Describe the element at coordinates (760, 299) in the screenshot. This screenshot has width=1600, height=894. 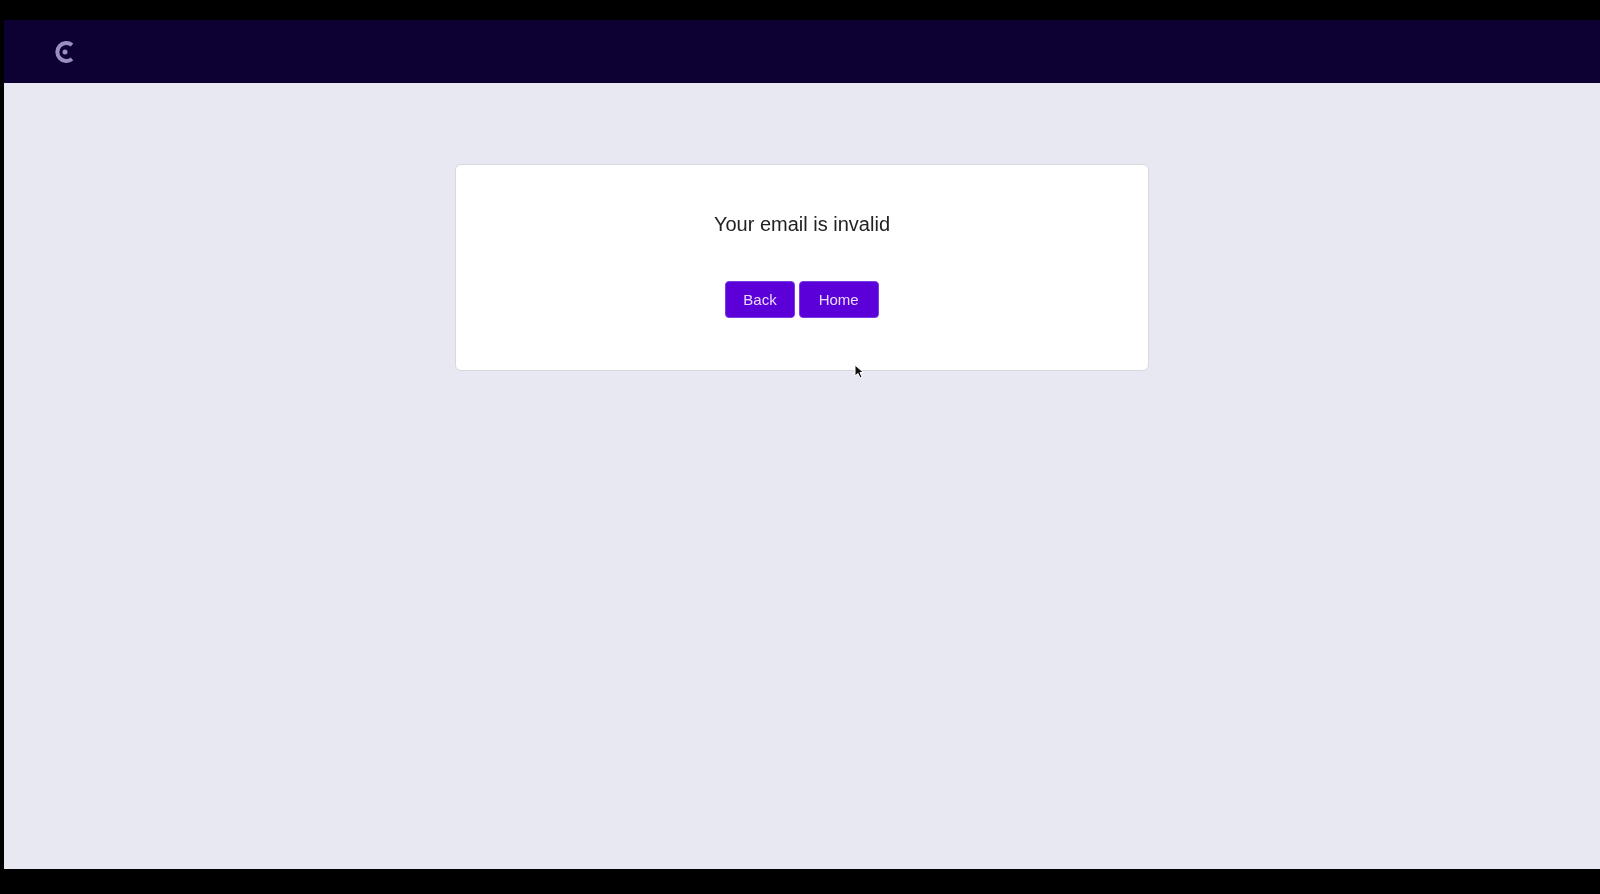
I see `back-button: Back` at that location.